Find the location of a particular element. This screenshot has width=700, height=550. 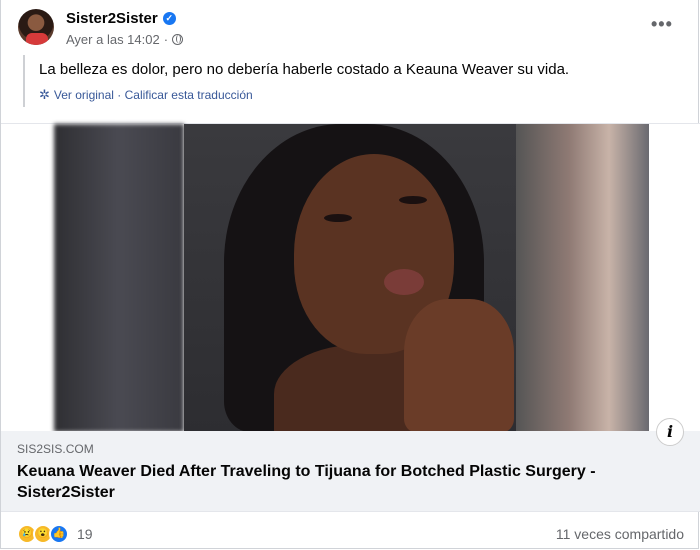

link-domain: SIS2SIS.COM is located at coordinates (55, 449).